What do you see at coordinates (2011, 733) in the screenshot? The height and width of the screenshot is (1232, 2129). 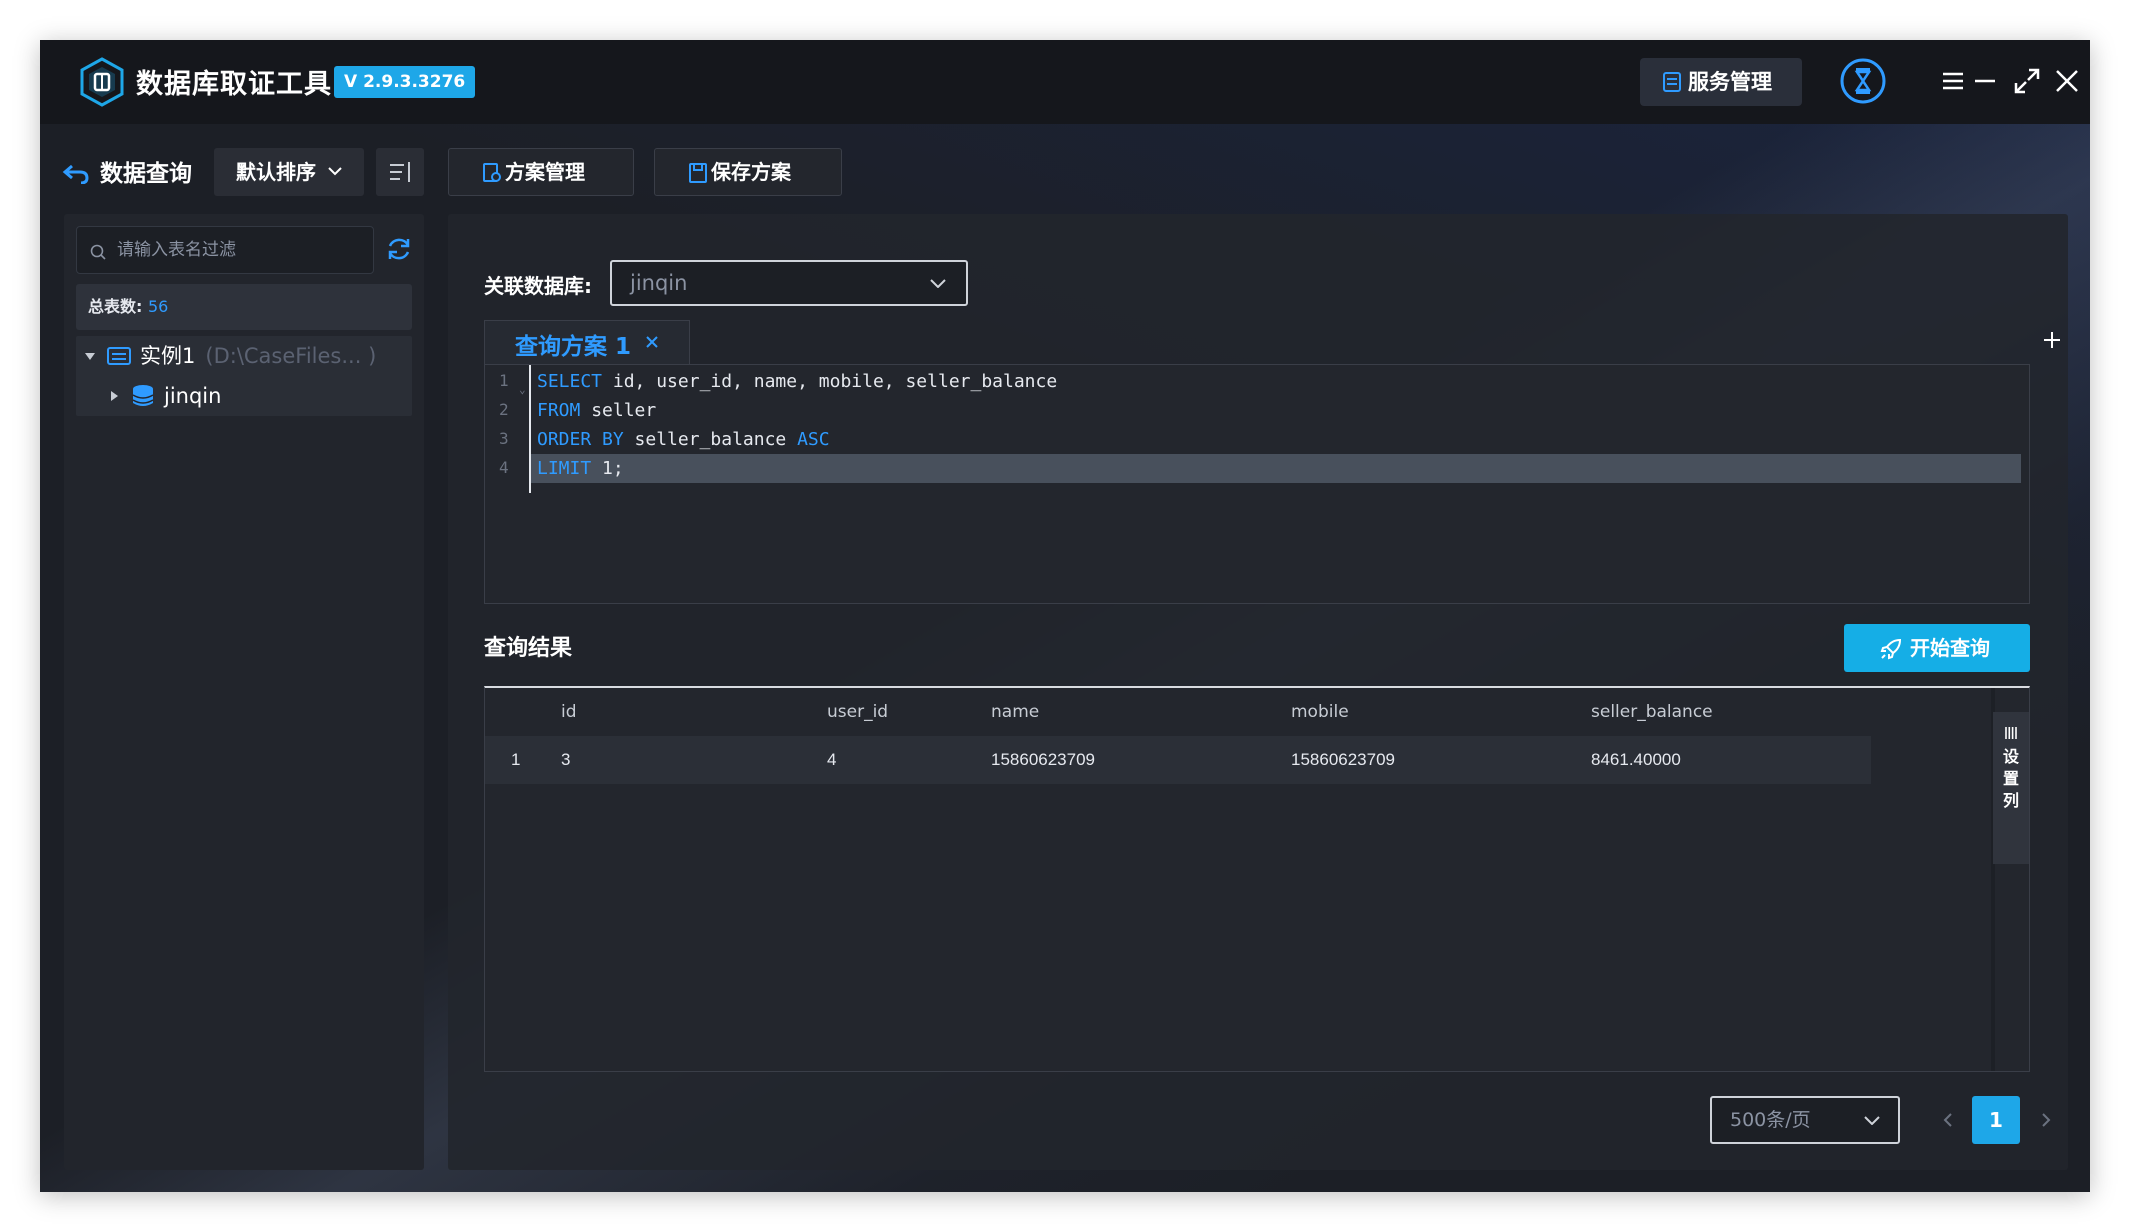 I see `columns-icon` at bounding box center [2011, 733].